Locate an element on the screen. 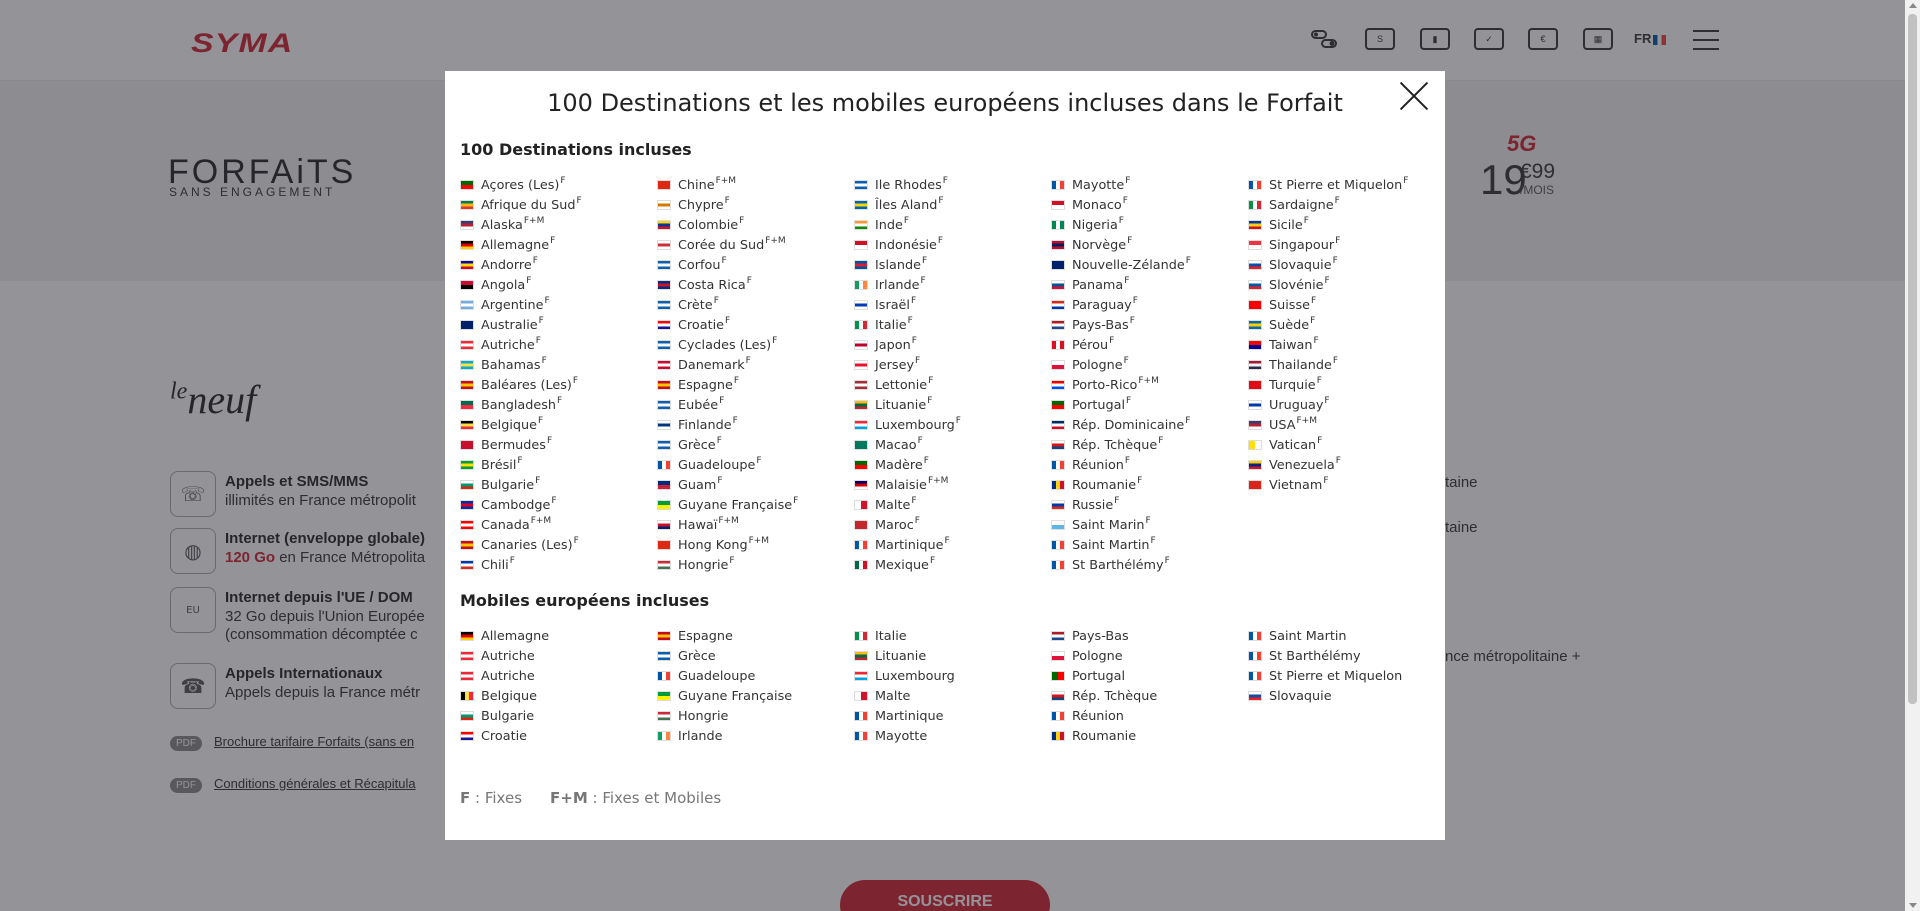  country-item: Thailande F is located at coordinates (1346, 365).